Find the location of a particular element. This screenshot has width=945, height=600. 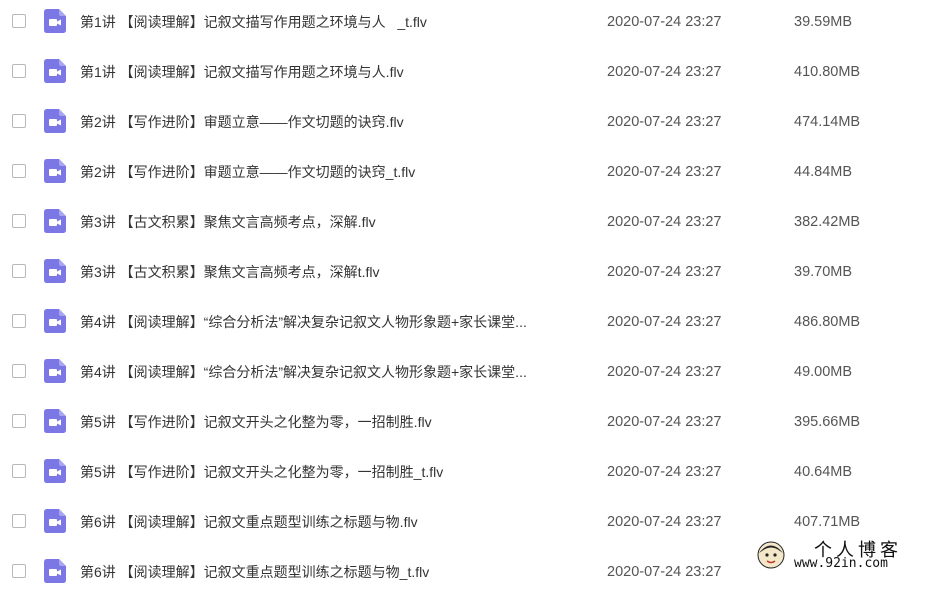

file-name: 第5讲 【写作进阶】记叙文开头之化整为零，一招制胜_t.flv is located at coordinates (335, 472).